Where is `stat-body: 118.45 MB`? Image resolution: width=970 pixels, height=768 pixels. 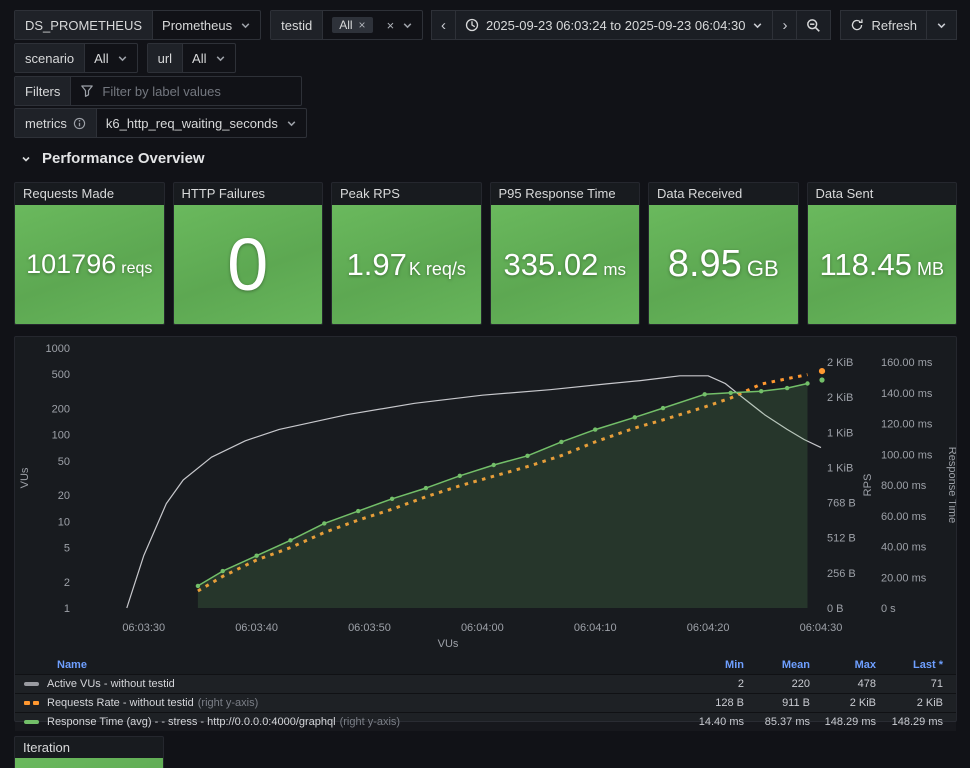 stat-body: 118.45 MB is located at coordinates (881, 264).